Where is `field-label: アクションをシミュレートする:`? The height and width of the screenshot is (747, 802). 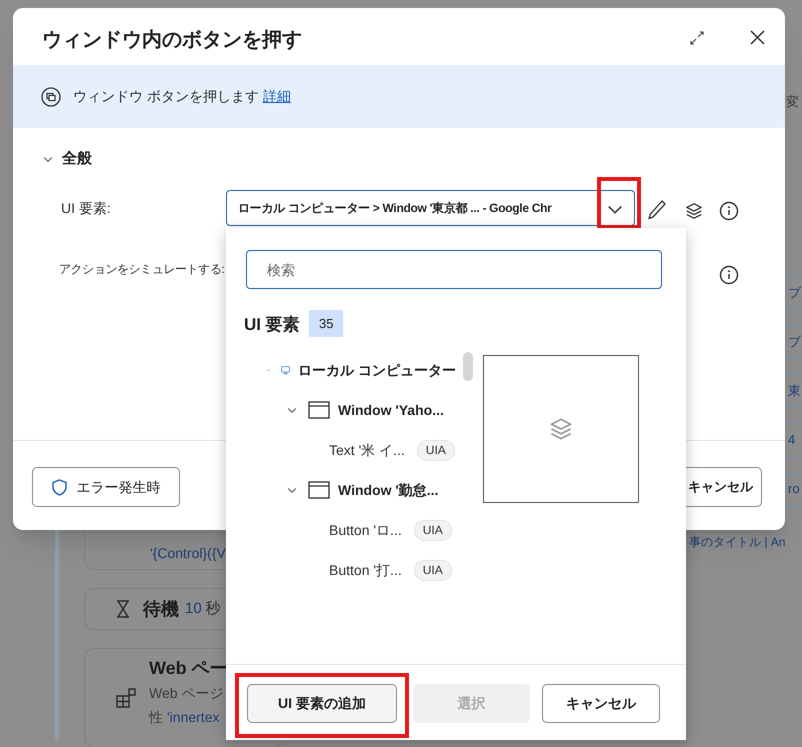
field-label: アクションをシミュレートする: is located at coordinates (141, 269).